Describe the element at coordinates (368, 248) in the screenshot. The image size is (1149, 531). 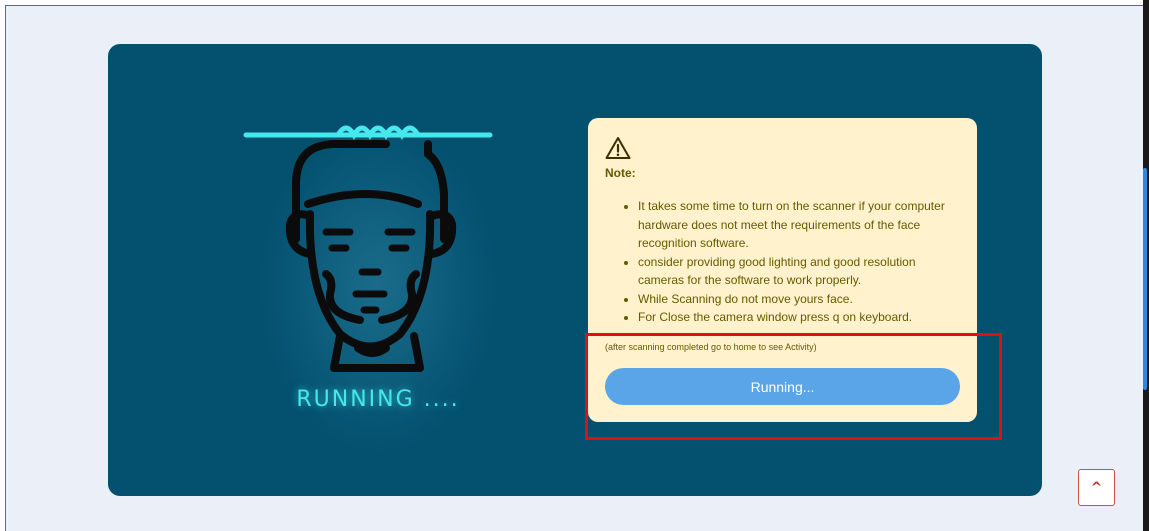
I see `face-scan-icon` at that location.